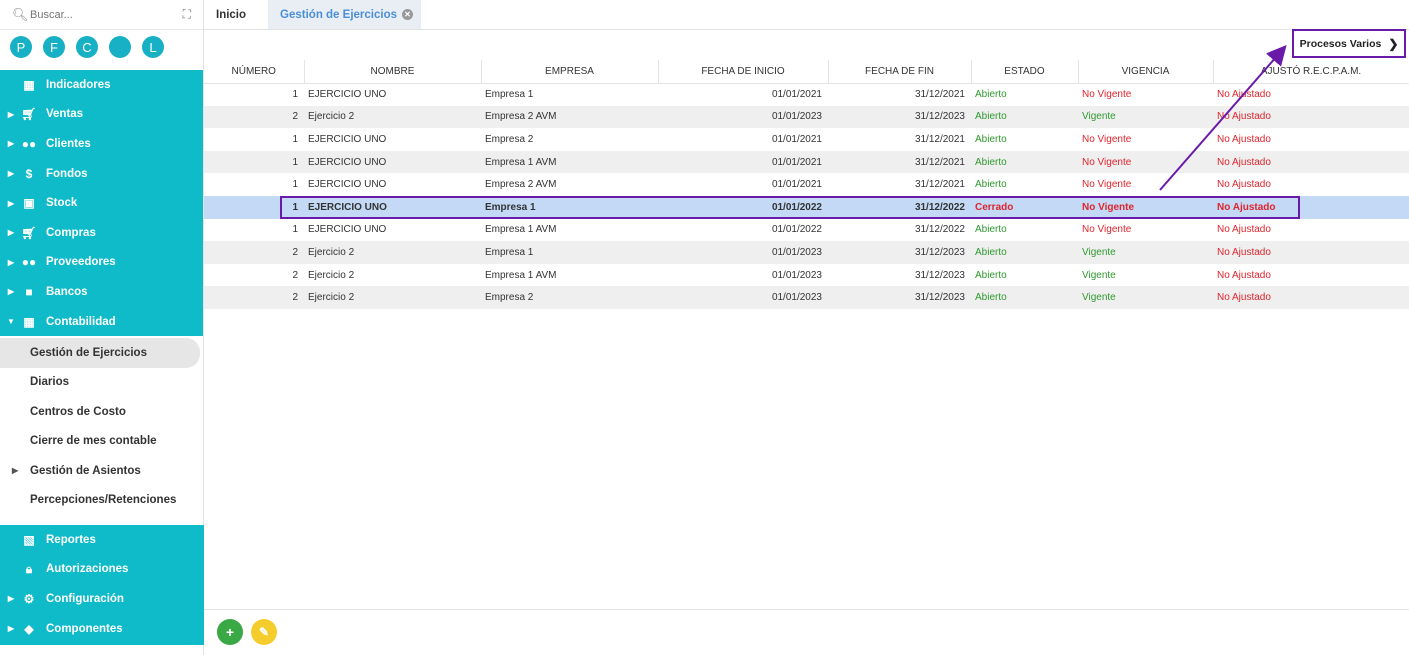  Describe the element at coordinates (101, 263) in the screenshot. I see `sidebar-item-proveedores: ▶ ●● Proveedores` at that location.